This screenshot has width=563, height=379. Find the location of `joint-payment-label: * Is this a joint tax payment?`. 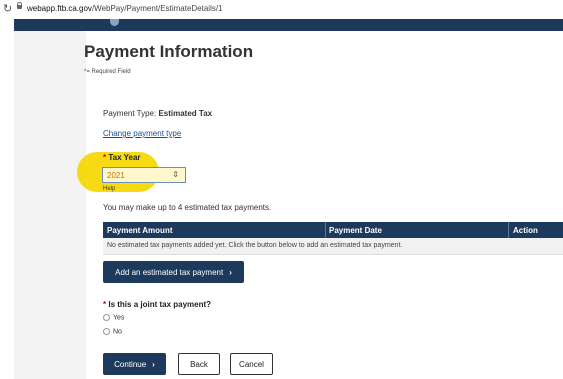

joint-payment-label: * Is this a joint tax payment? is located at coordinates (157, 304).